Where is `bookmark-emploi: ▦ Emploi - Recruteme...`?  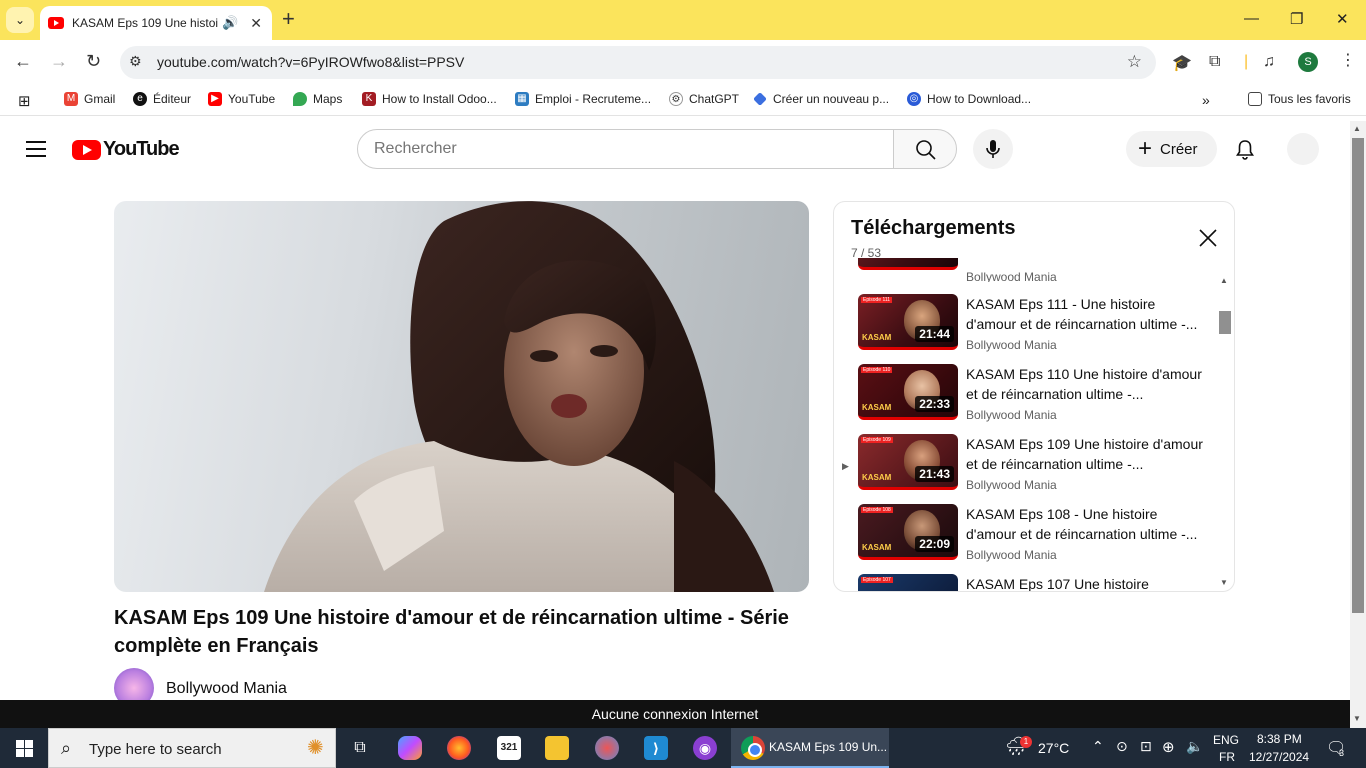
bookmark-emploi: ▦ Emploi - Recruteme... is located at coordinates (583, 99).